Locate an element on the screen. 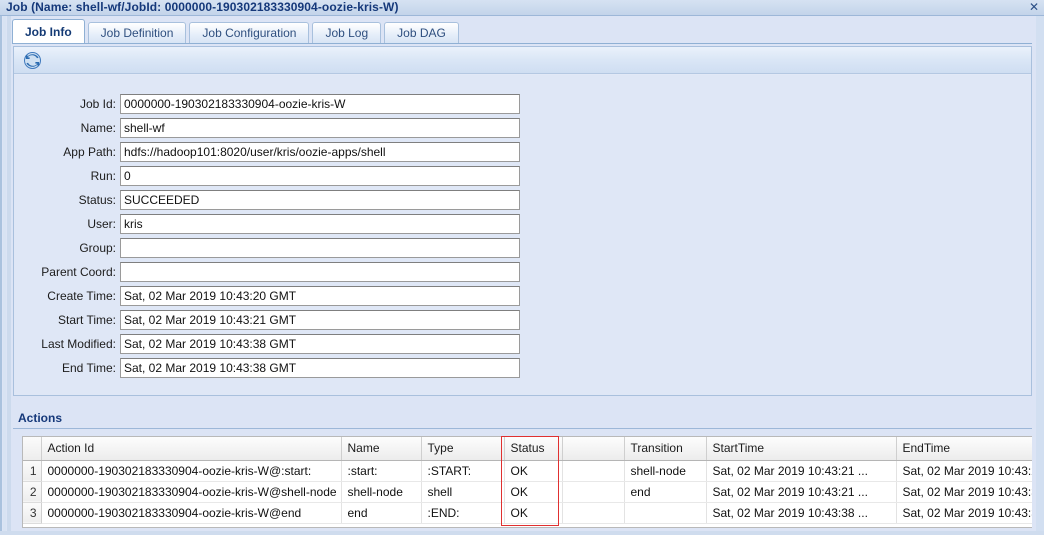 This screenshot has height=535, width=1044. label-group: Group: is located at coordinates (97, 248).